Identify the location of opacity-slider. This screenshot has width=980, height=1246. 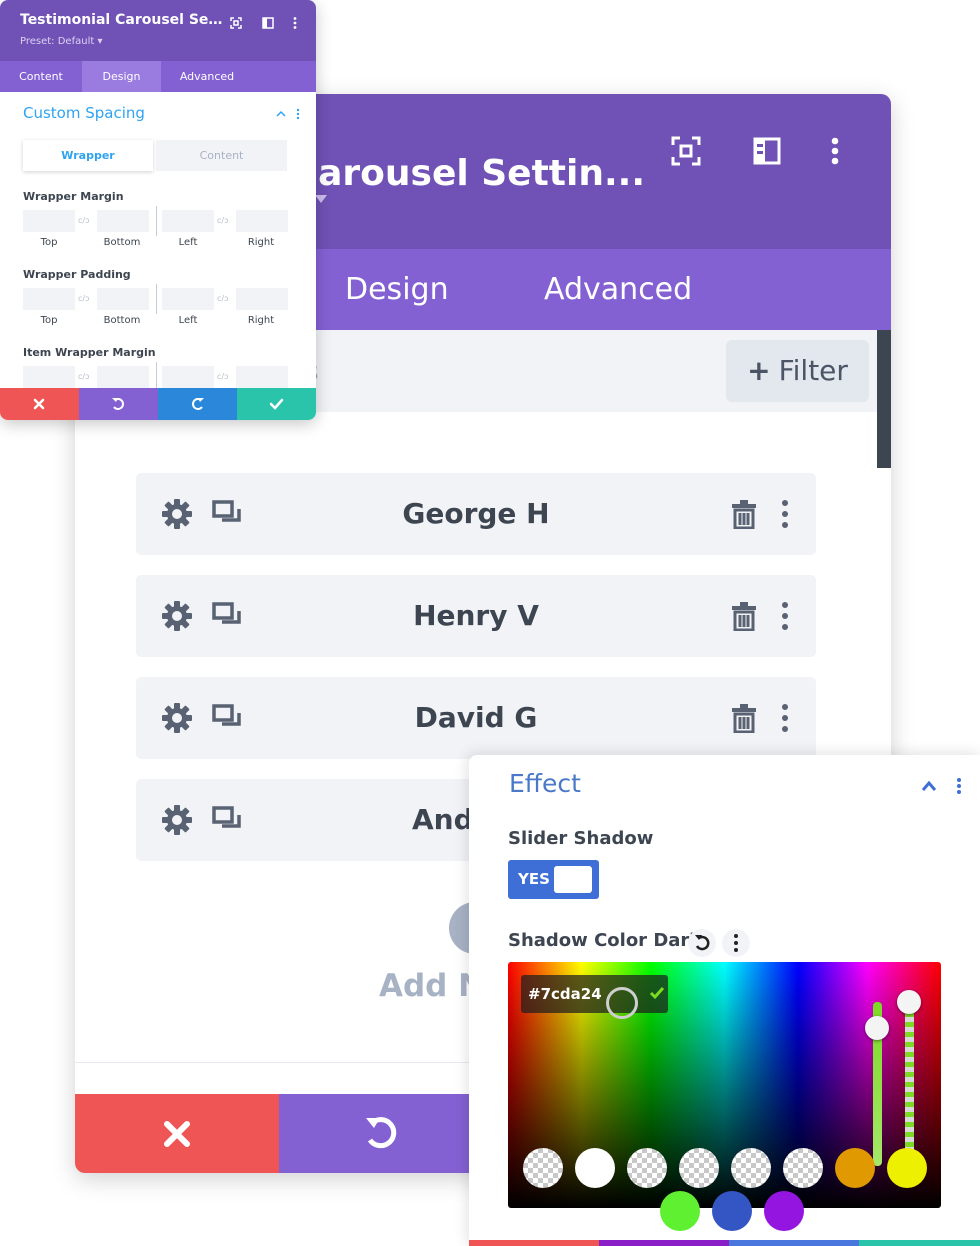
(909, 1082).